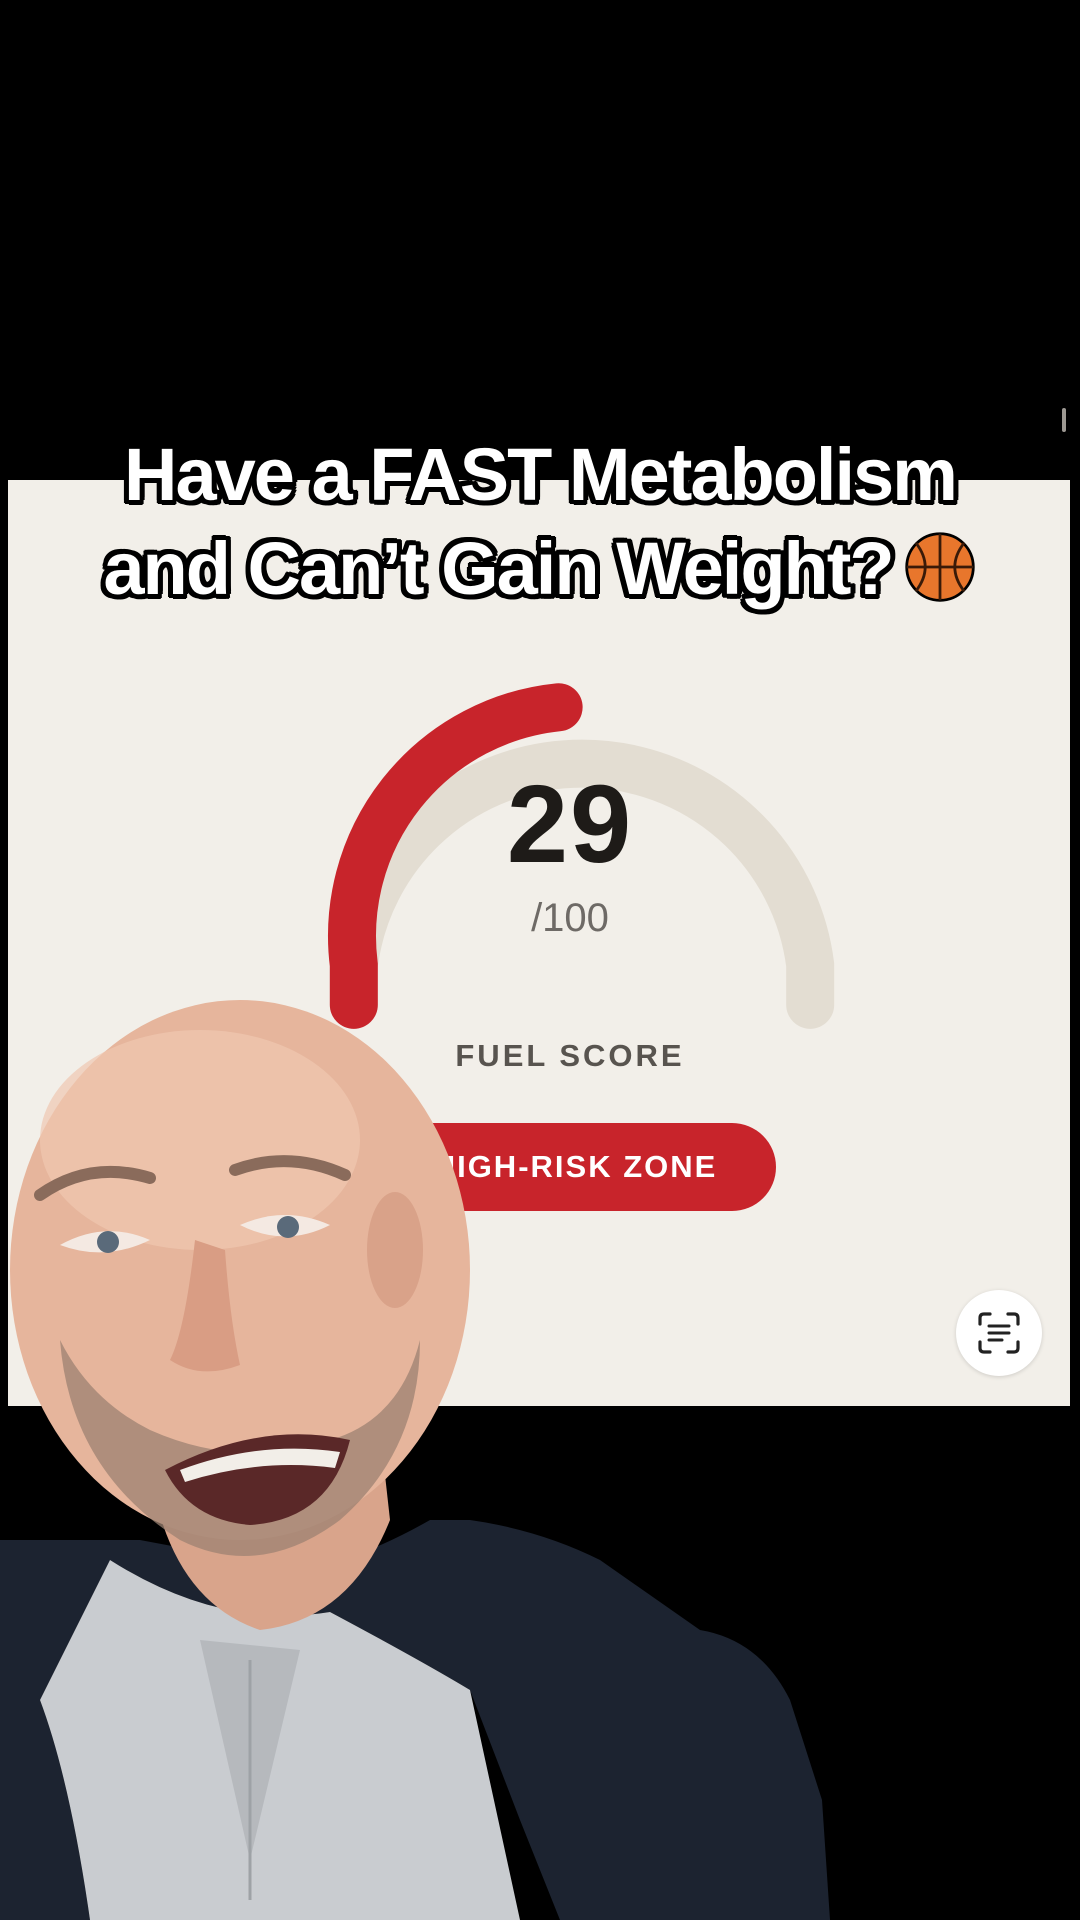 The height and width of the screenshot is (1920, 1080). I want to click on basketball-icon, so click(939, 567).